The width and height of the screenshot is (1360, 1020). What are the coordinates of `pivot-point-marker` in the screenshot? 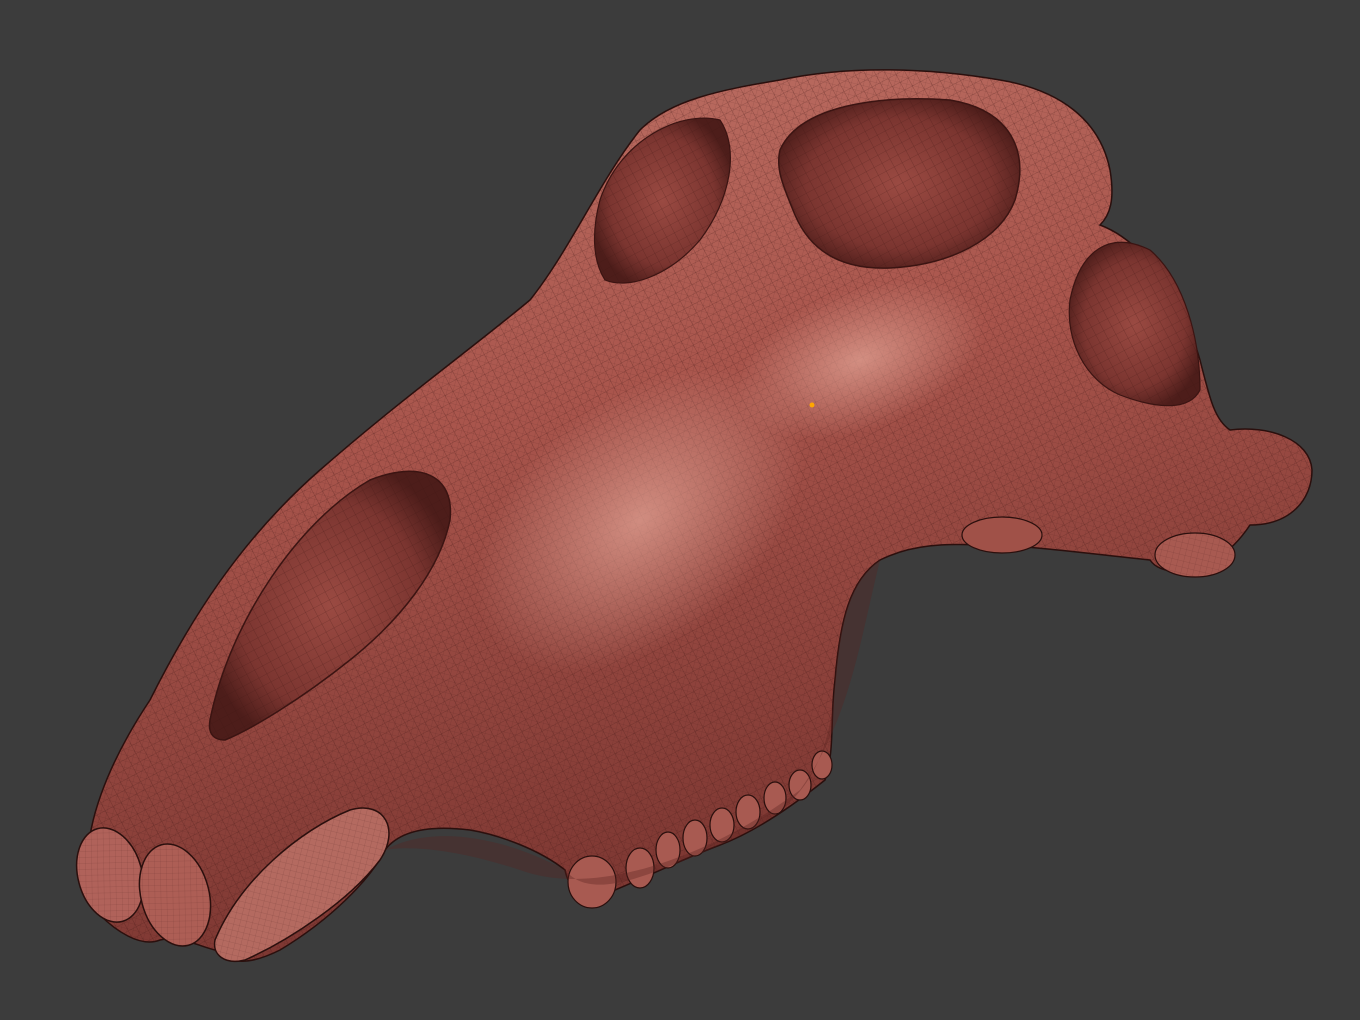 It's located at (812, 405).